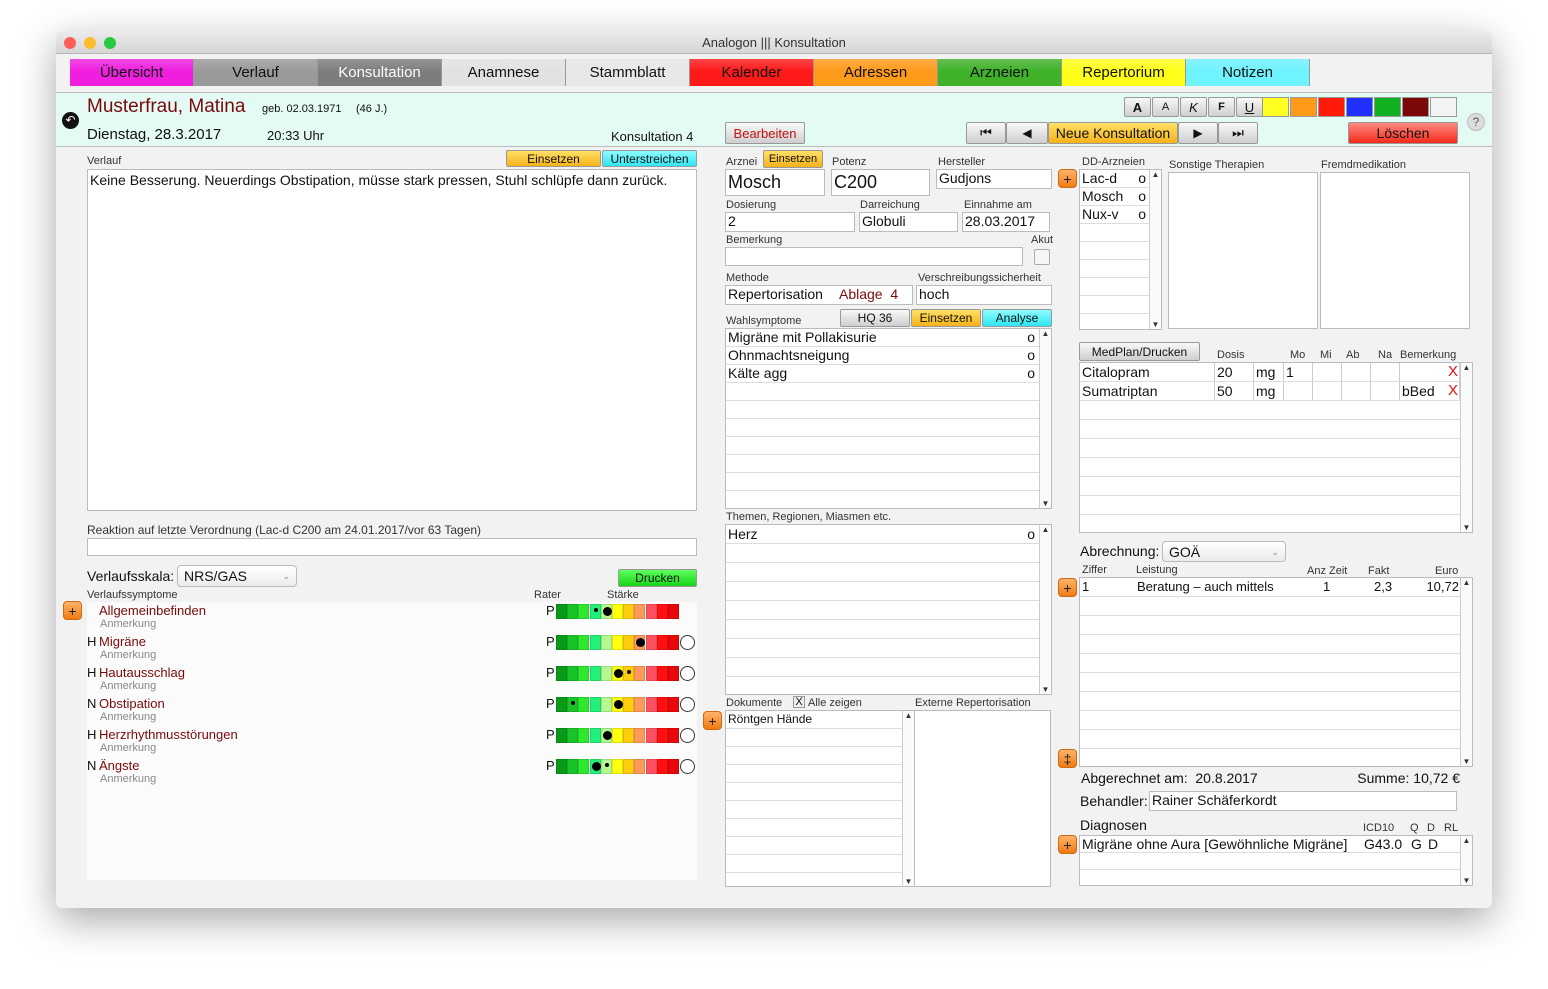 Image resolution: width=1548 pixels, height=989 pixels. Describe the element at coordinates (392, 547) in the screenshot. I see `reaction-field` at that location.